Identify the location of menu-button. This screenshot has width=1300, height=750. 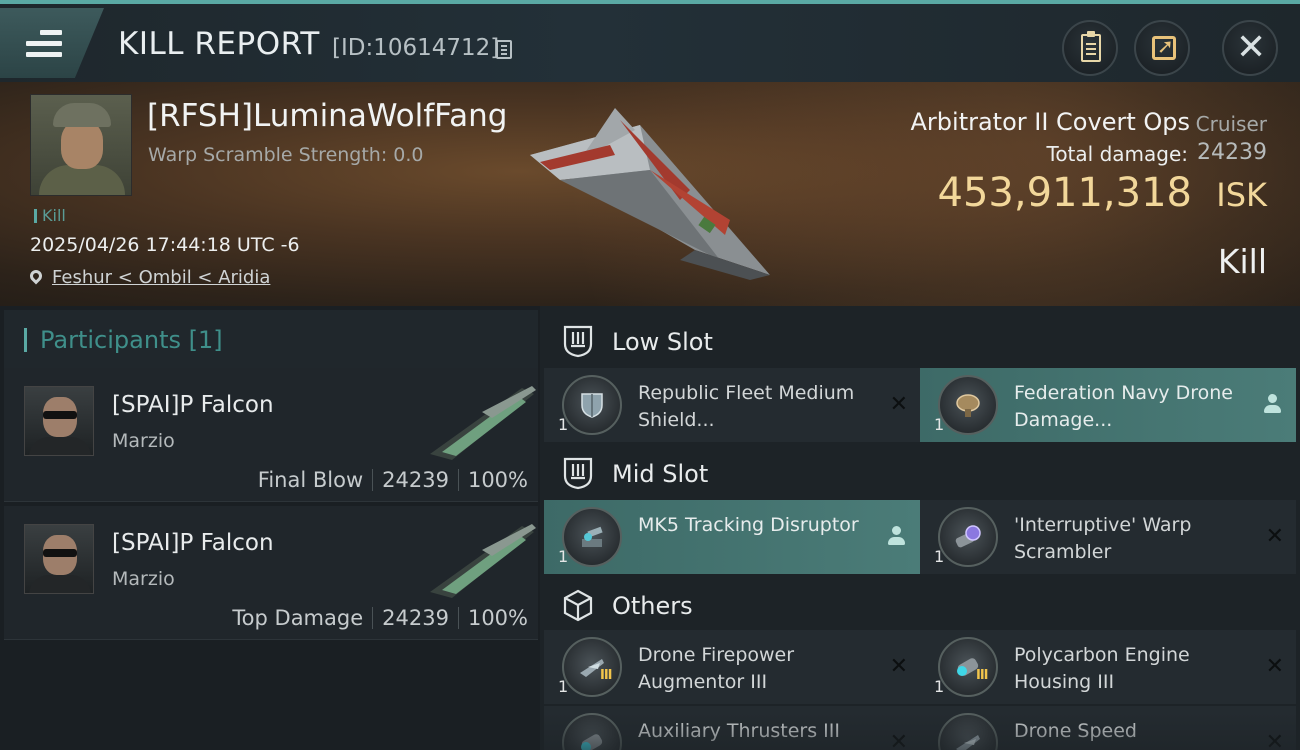
(52, 43).